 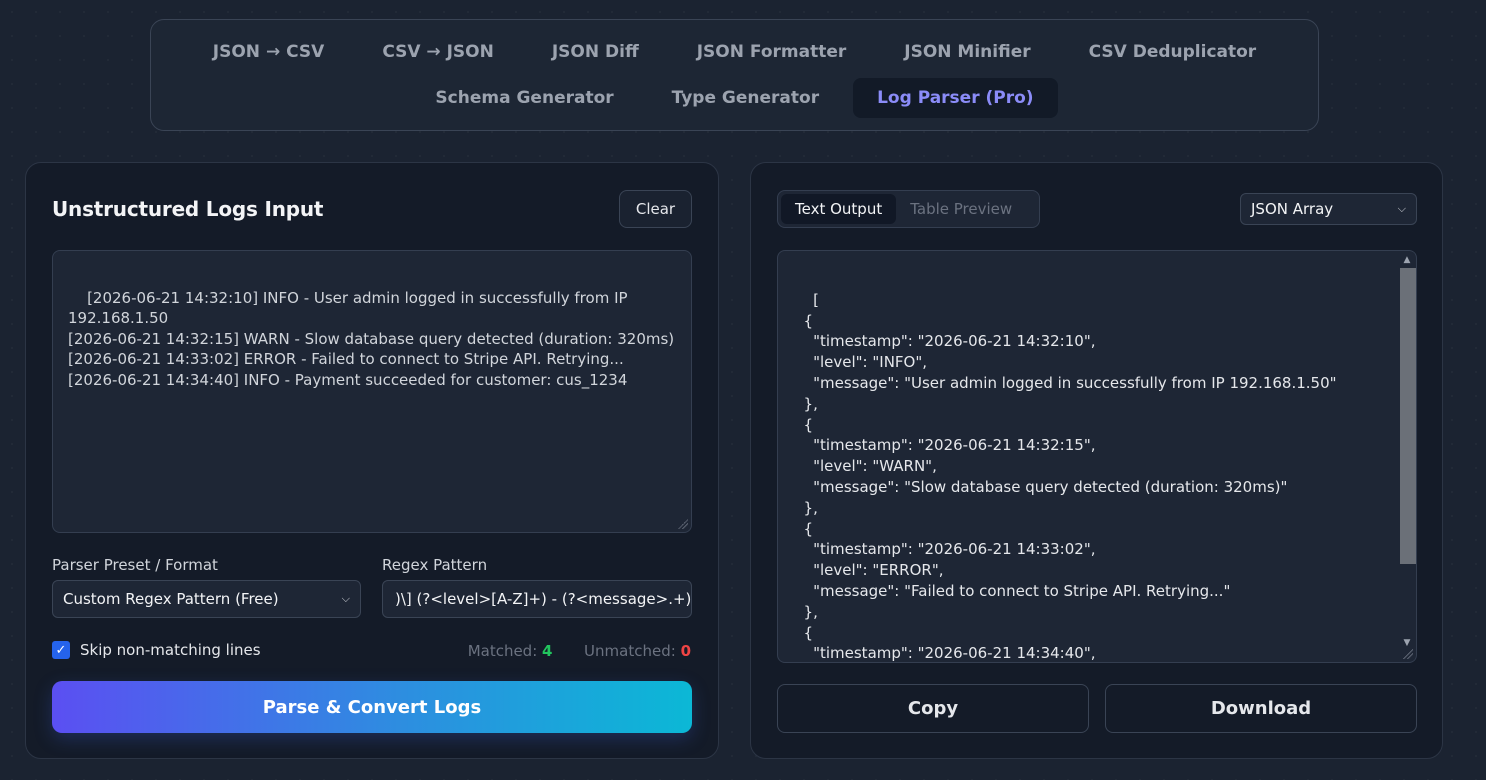 I want to click on parser-preset-value: Custom Regex Pattern (Free), so click(x=171, y=599).